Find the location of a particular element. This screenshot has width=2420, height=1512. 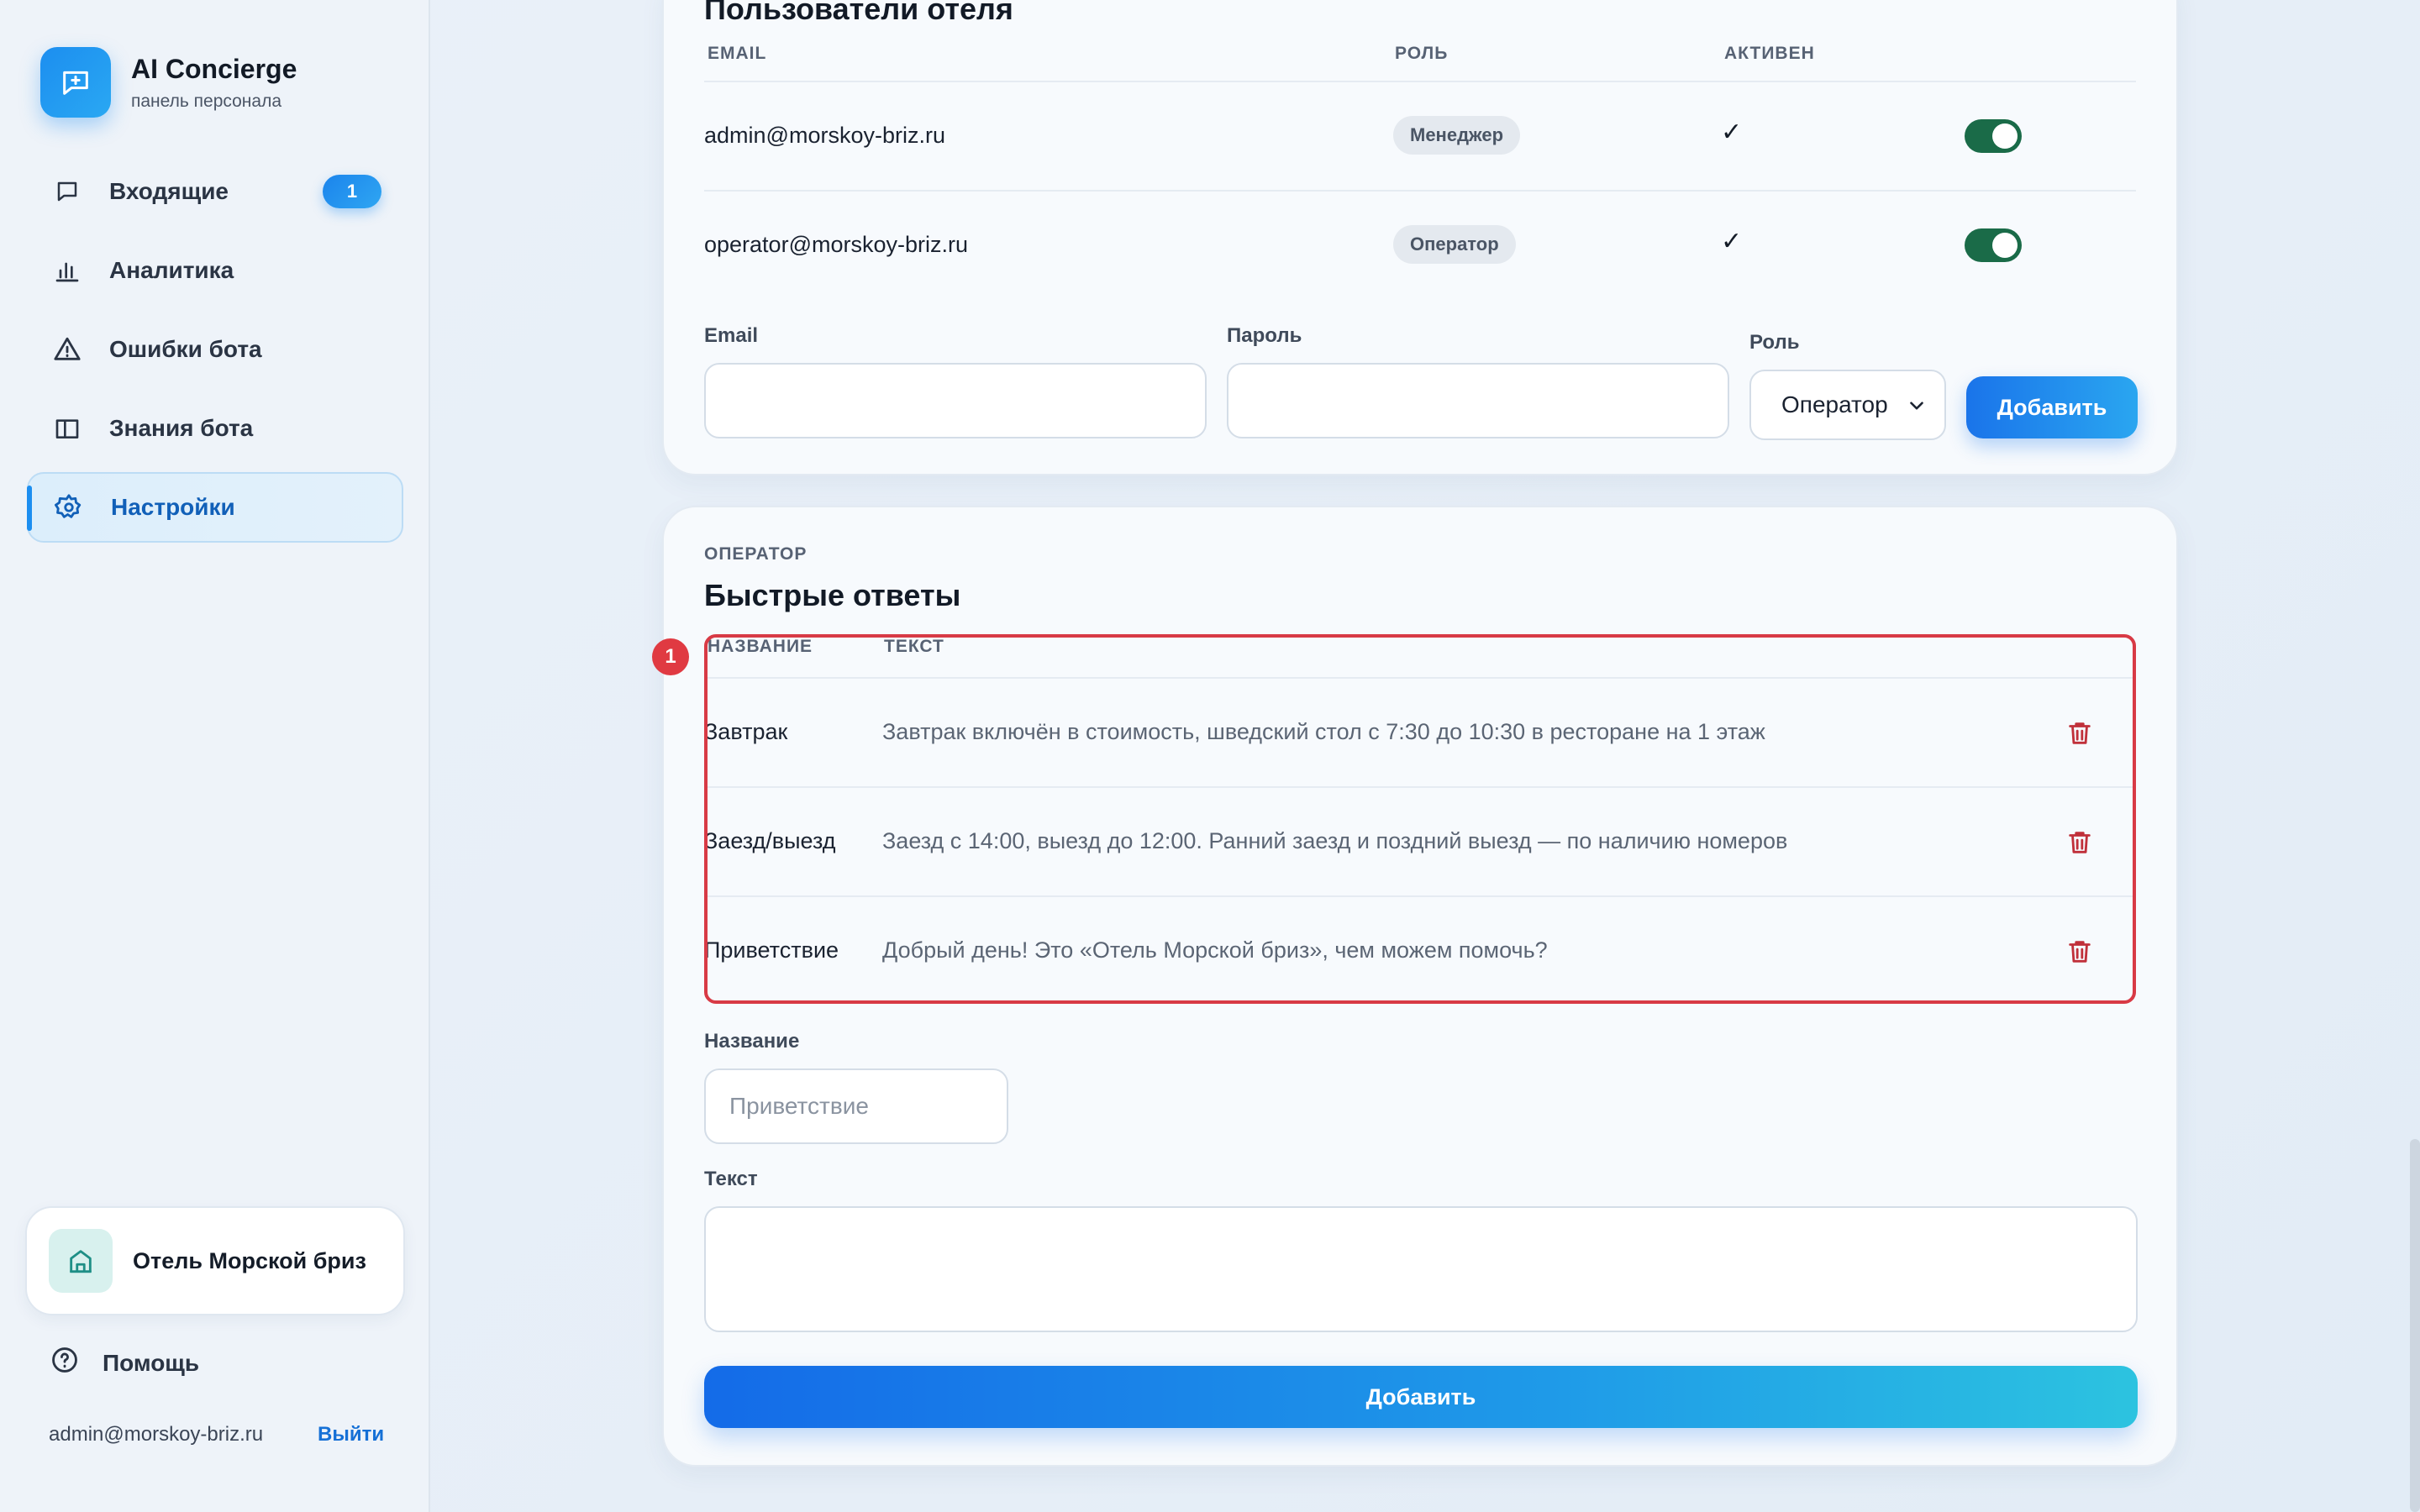

help-link: Помощь is located at coordinates (124, 1363).